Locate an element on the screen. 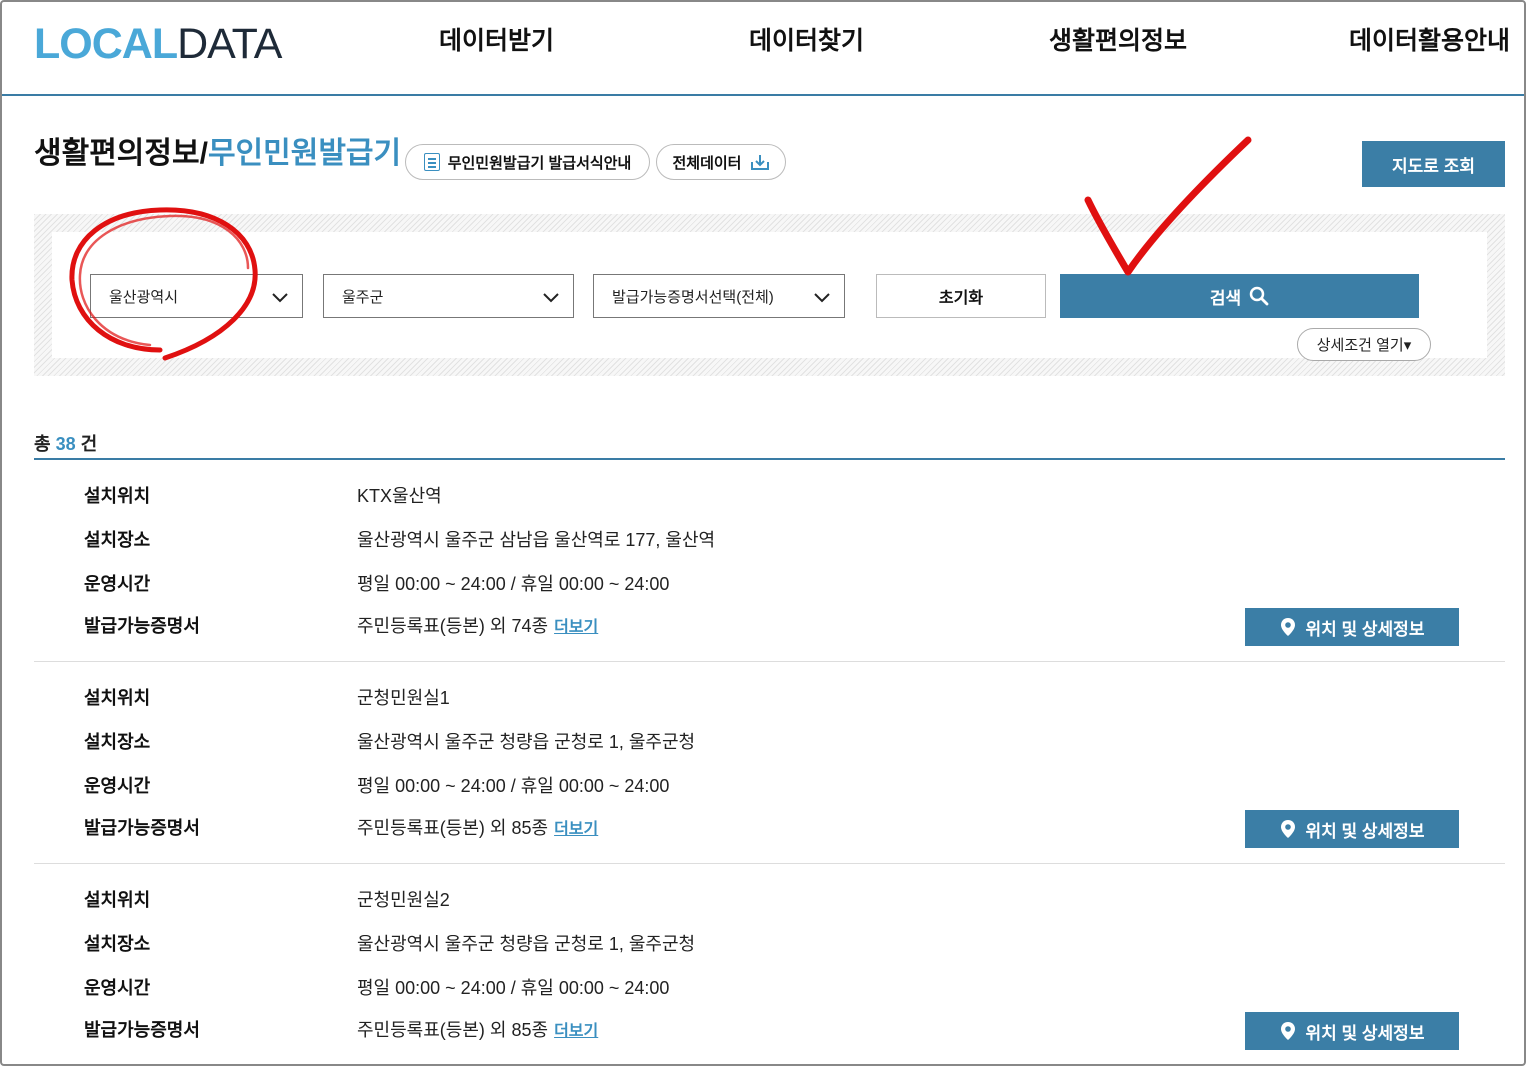 This screenshot has height=1066, width=1526. page-title: 생활편의정보/무인민원발급기 is located at coordinates (218, 153).